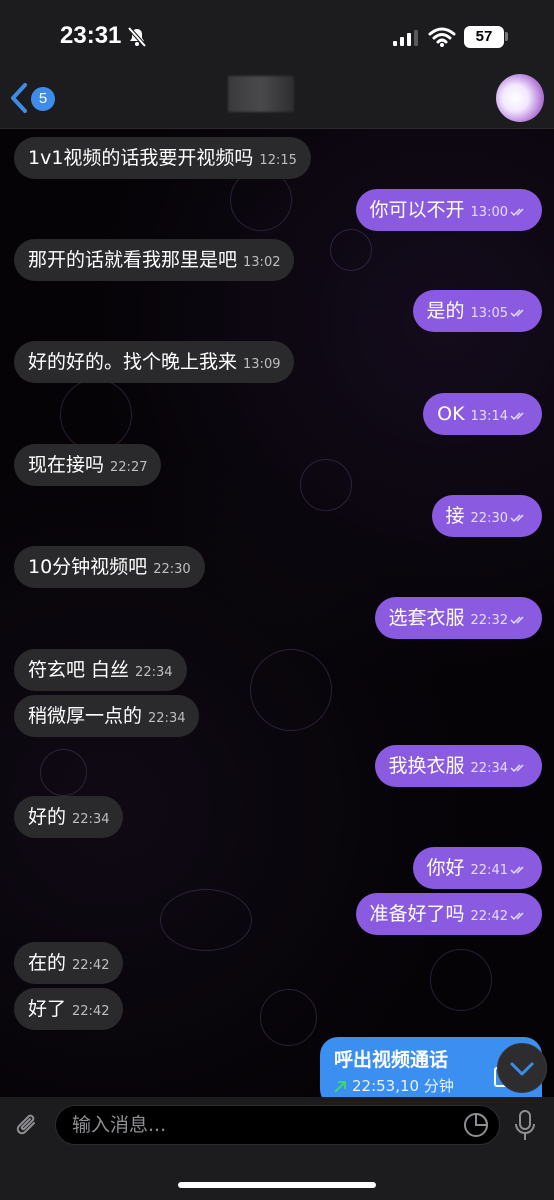 Image resolution: width=554 pixels, height=1200 pixels. What do you see at coordinates (88, 567) in the screenshot?
I see `message-text: 10分钟视频吧` at bounding box center [88, 567].